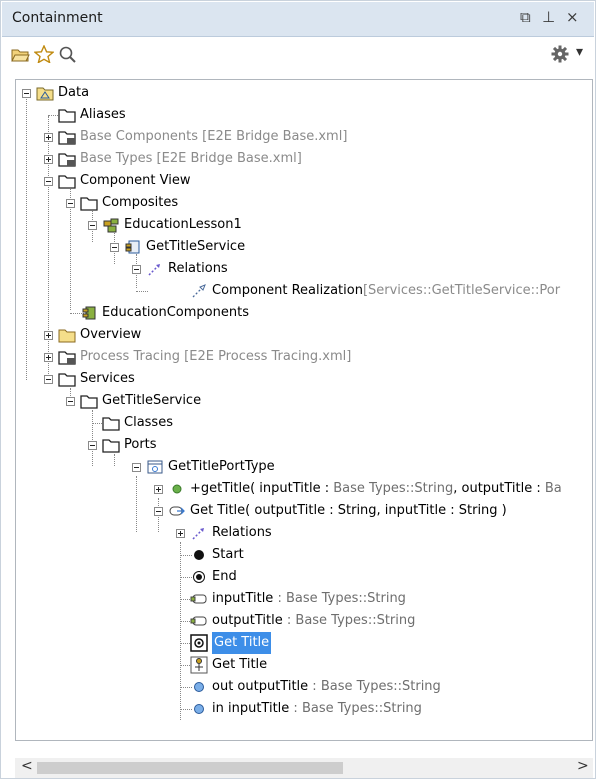 The width and height of the screenshot is (596, 779). What do you see at coordinates (304, 401) in the screenshot?
I see `tree-node-gettitleservice: GetTitleService` at bounding box center [304, 401].